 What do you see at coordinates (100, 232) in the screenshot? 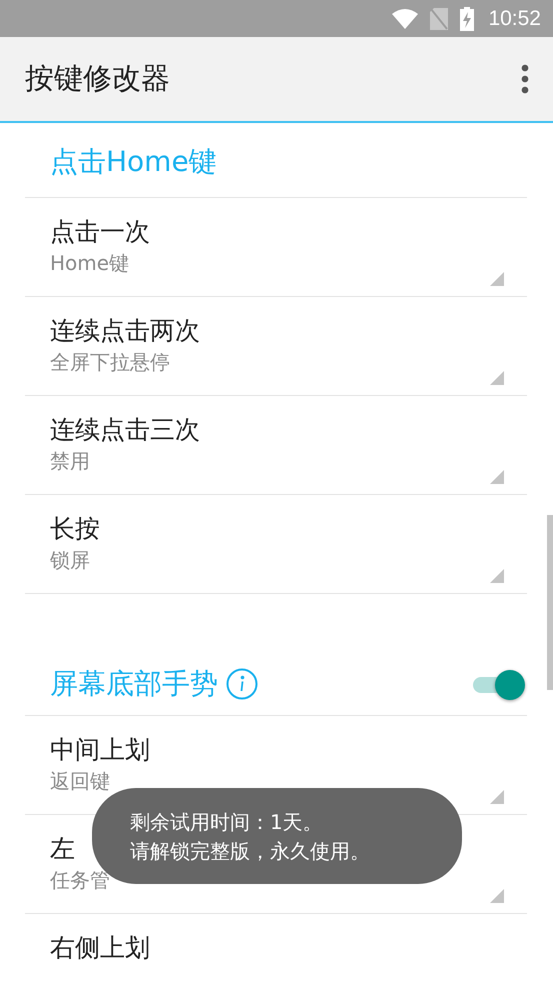
I see `preference-title: 点击一次` at bounding box center [100, 232].